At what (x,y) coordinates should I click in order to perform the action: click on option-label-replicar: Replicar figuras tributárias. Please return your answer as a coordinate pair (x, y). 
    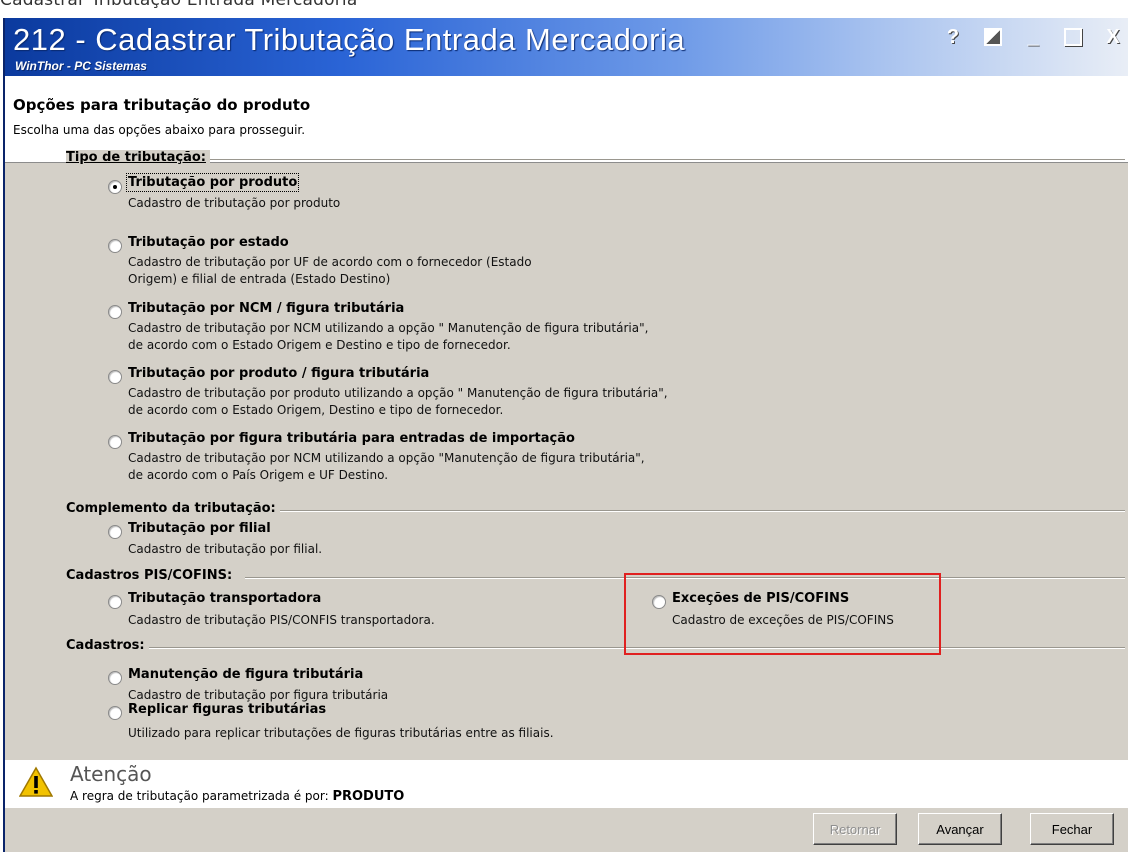
    Looking at the image, I should click on (227, 709).